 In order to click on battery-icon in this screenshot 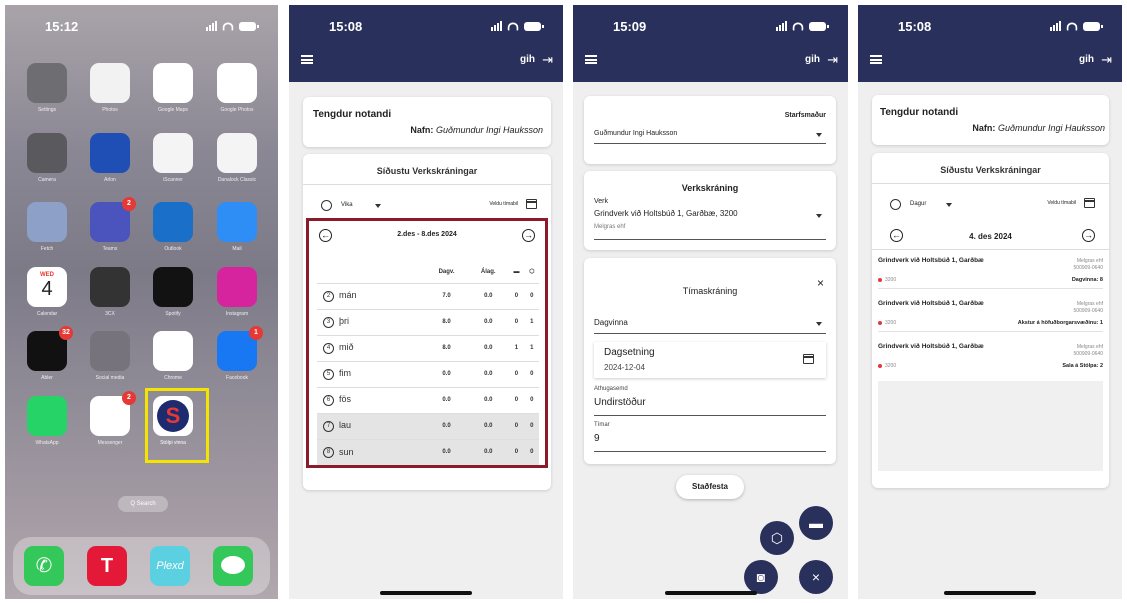, I will do `click(1093, 26)`.